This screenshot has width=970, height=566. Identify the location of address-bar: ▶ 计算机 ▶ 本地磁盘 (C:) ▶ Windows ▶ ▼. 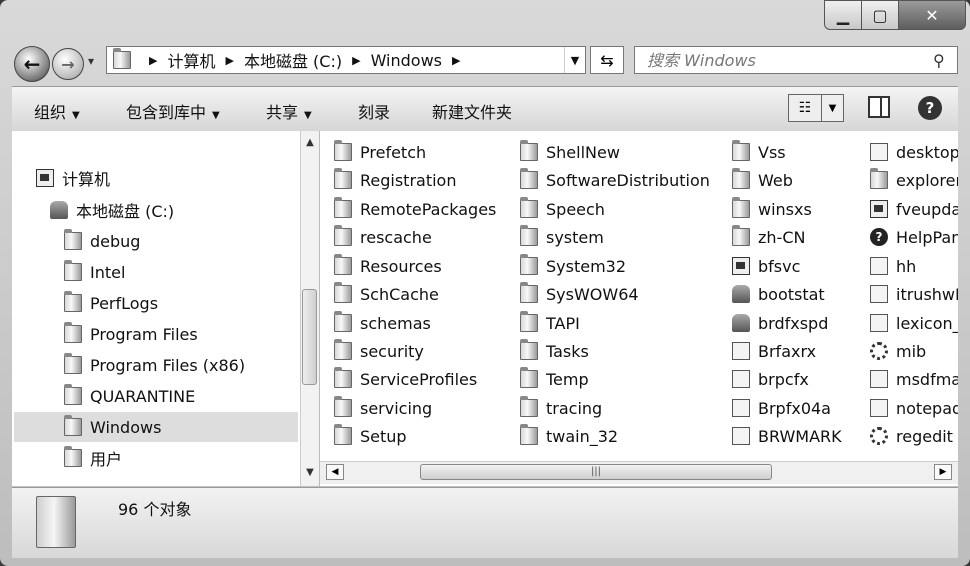
(346, 60).